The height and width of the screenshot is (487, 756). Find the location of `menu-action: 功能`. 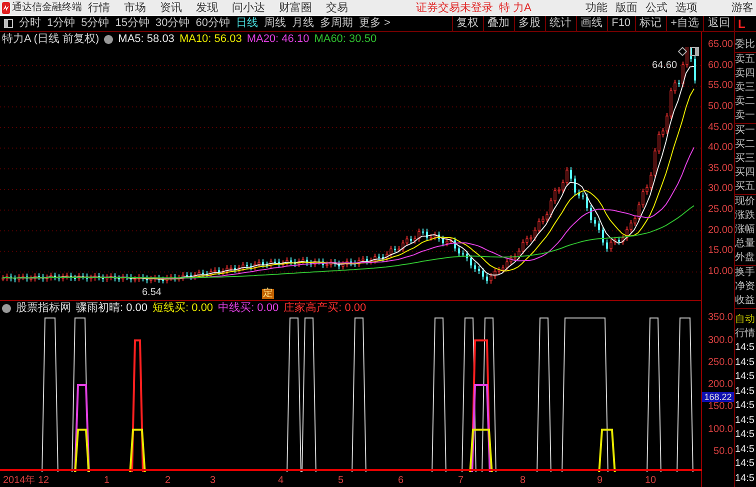

menu-action: 功能 is located at coordinates (596, 8).